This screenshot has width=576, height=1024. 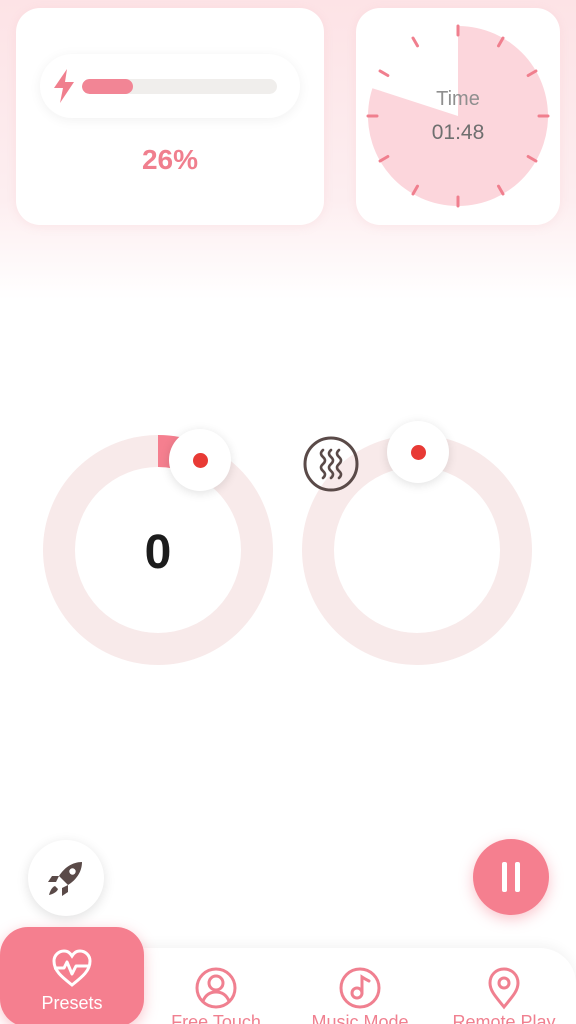 I want to click on battery-indicator, so click(x=170, y=86).